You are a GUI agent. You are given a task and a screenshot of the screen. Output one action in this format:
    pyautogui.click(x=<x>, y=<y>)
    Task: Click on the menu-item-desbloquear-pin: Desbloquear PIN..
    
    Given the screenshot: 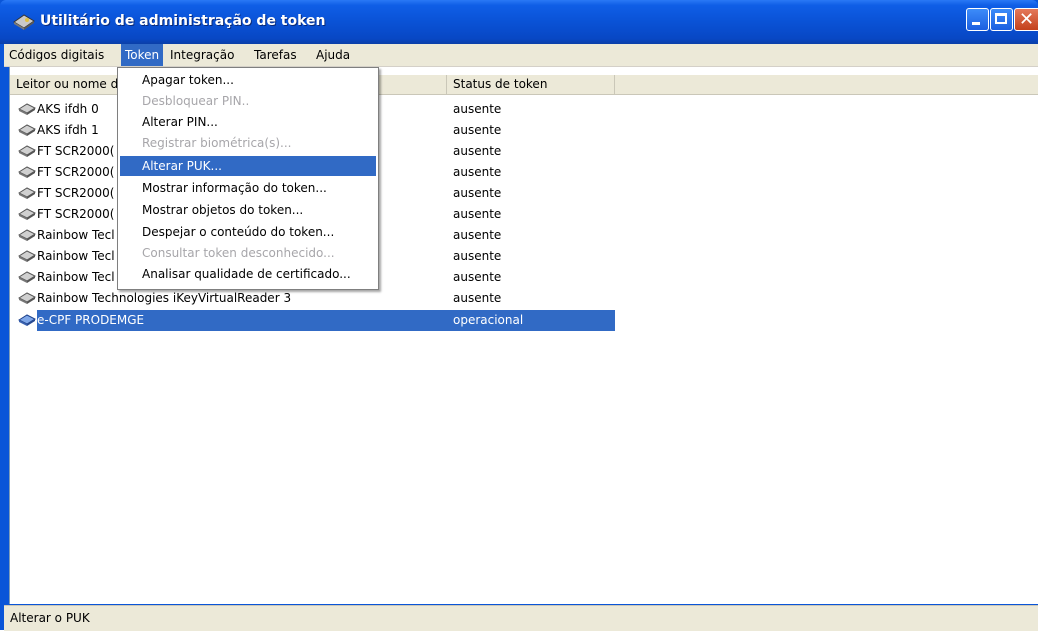 What is the action you would take?
    pyautogui.click(x=196, y=101)
    